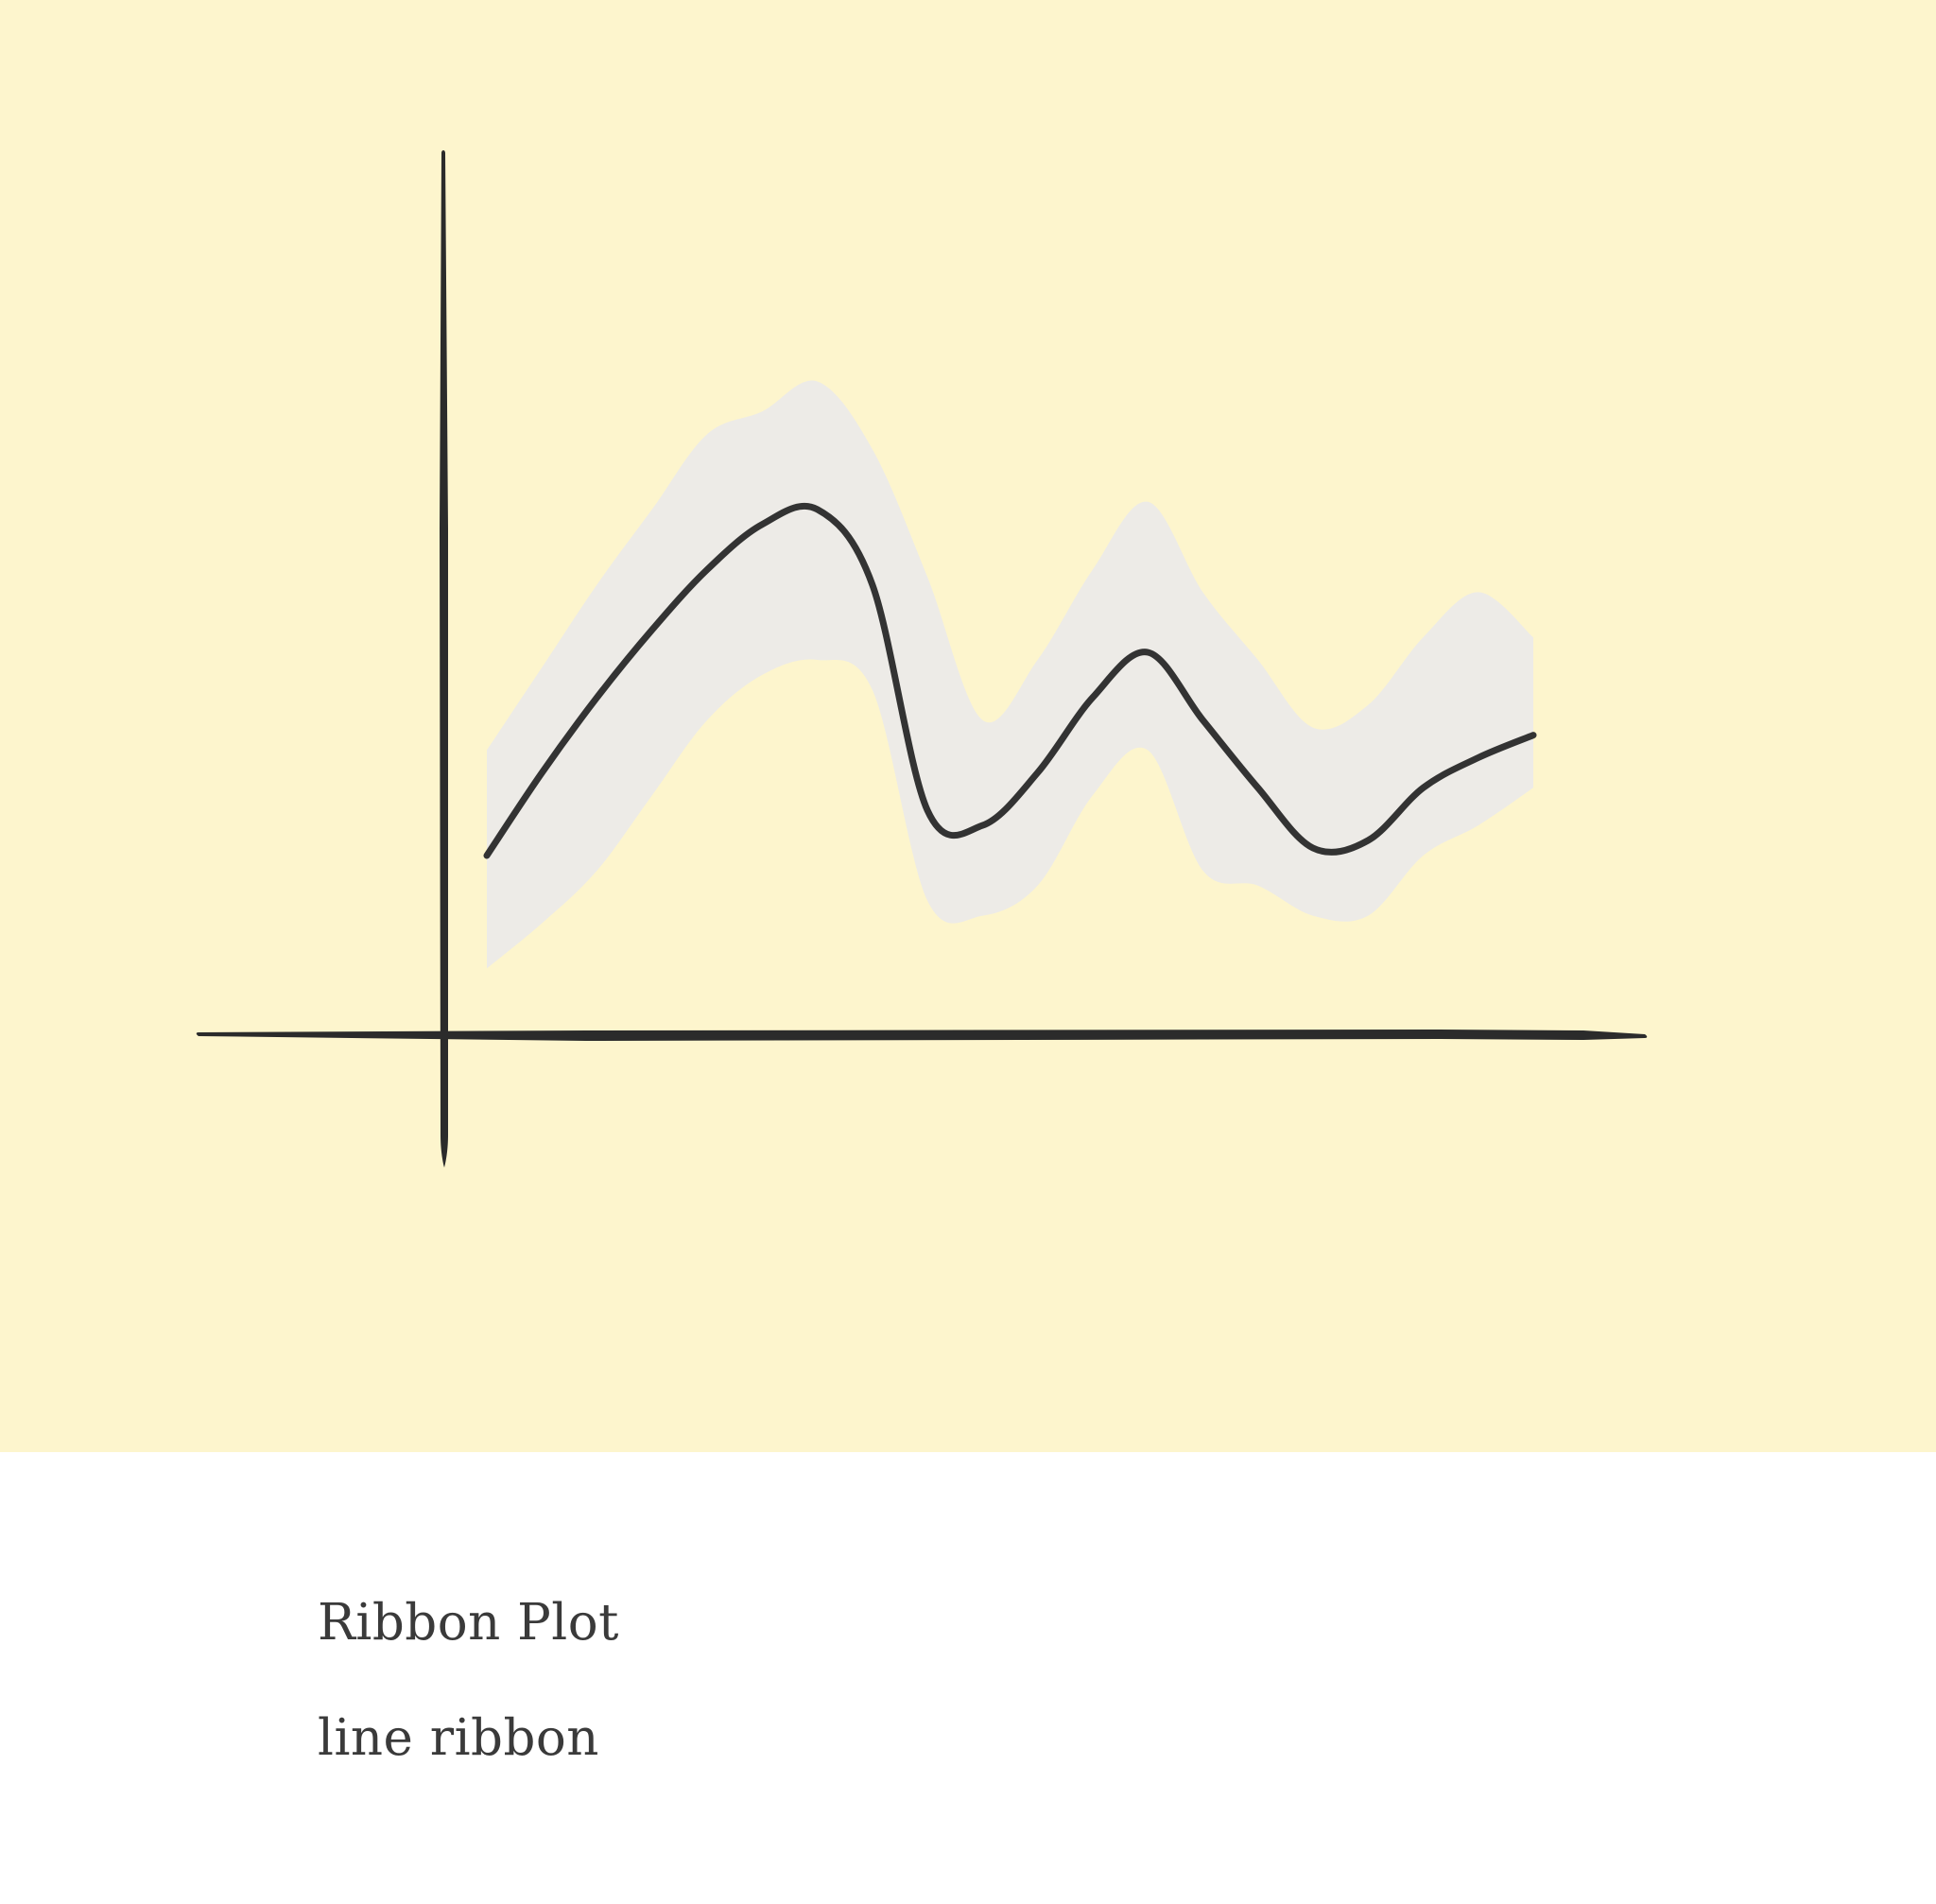  What do you see at coordinates (444, 659) in the screenshot?
I see `y-axis` at bounding box center [444, 659].